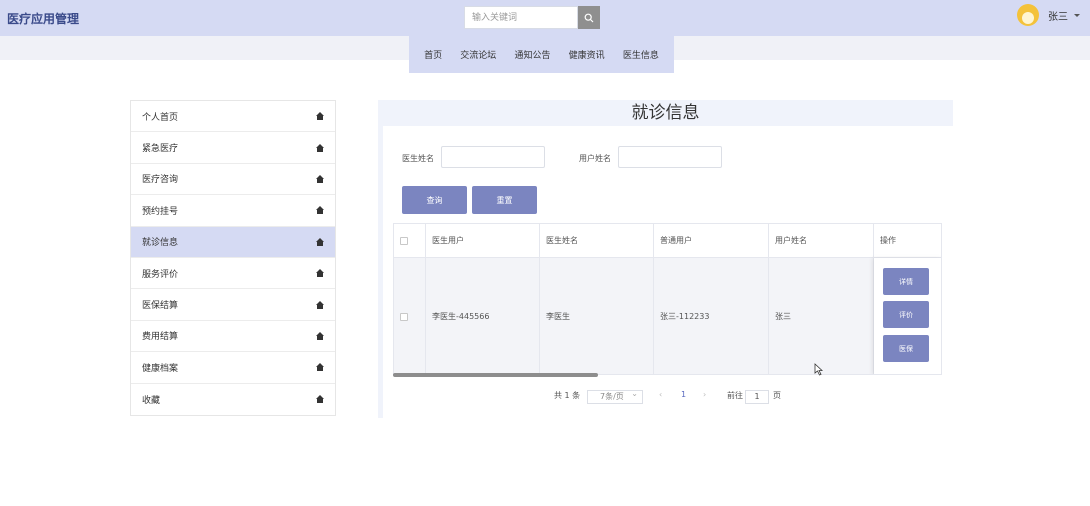 Image resolution: width=1090 pixels, height=506 pixels. What do you see at coordinates (160, 306) in the screenshot?
I see `sidebar-item-label: 医保结算` at bounding box center [160, 306].